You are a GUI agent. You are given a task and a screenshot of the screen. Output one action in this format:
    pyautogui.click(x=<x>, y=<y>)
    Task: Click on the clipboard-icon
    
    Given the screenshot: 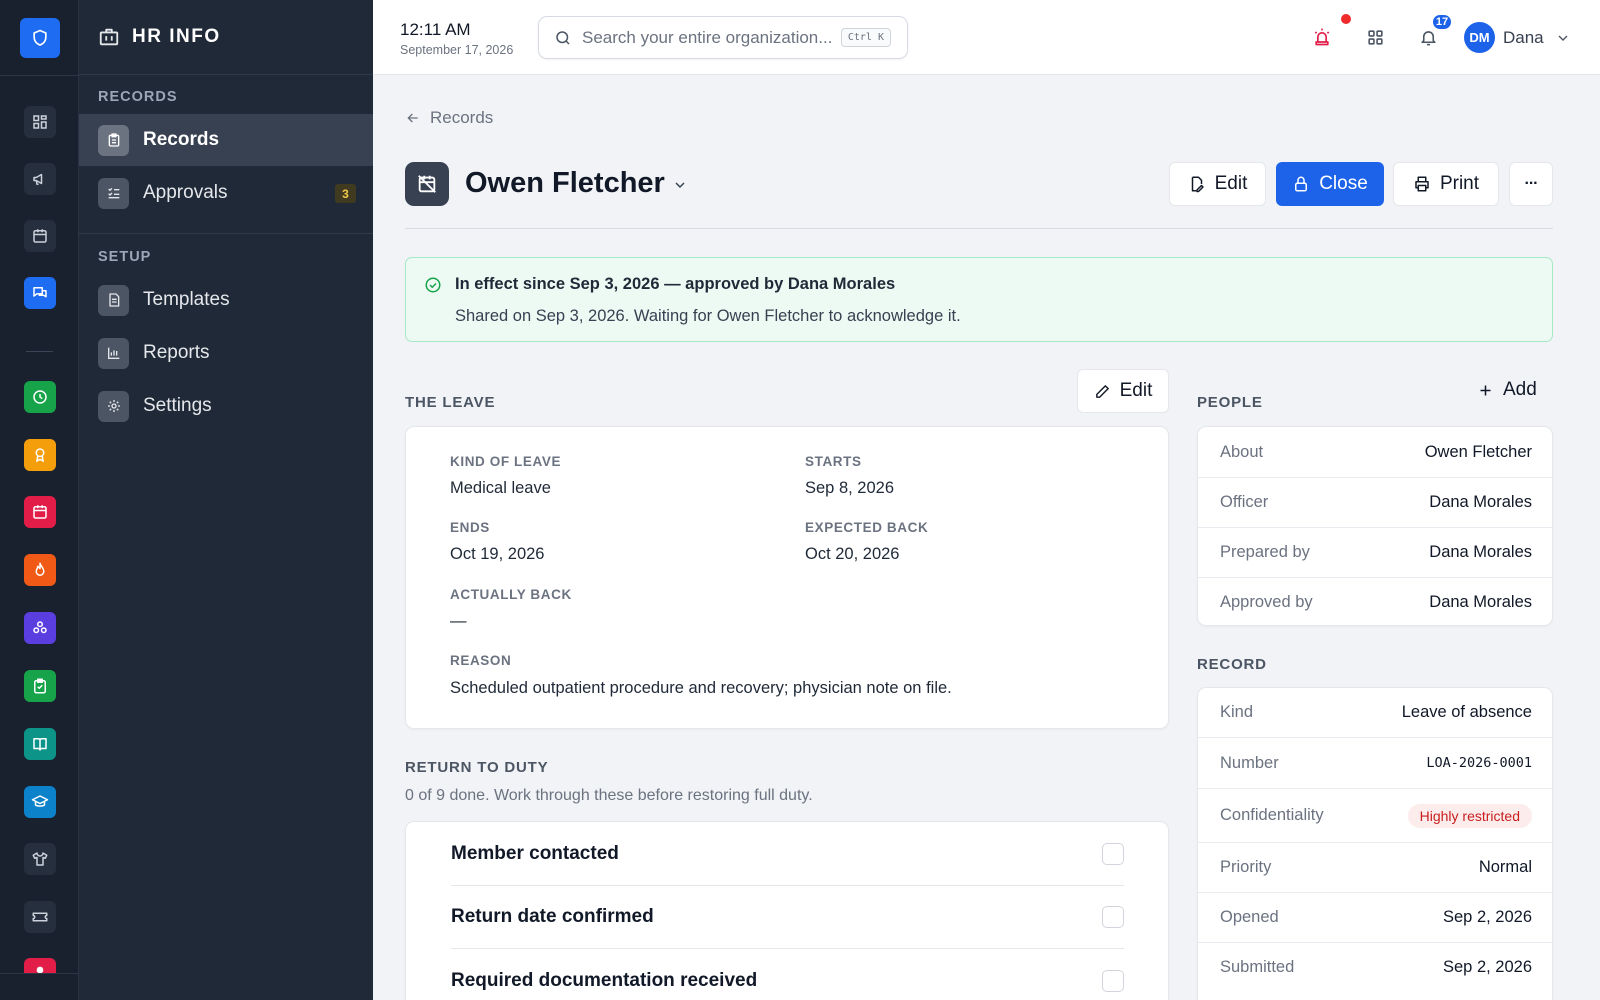 What is the action you would take?
    pyautogui.click(x=113, y=140)
    